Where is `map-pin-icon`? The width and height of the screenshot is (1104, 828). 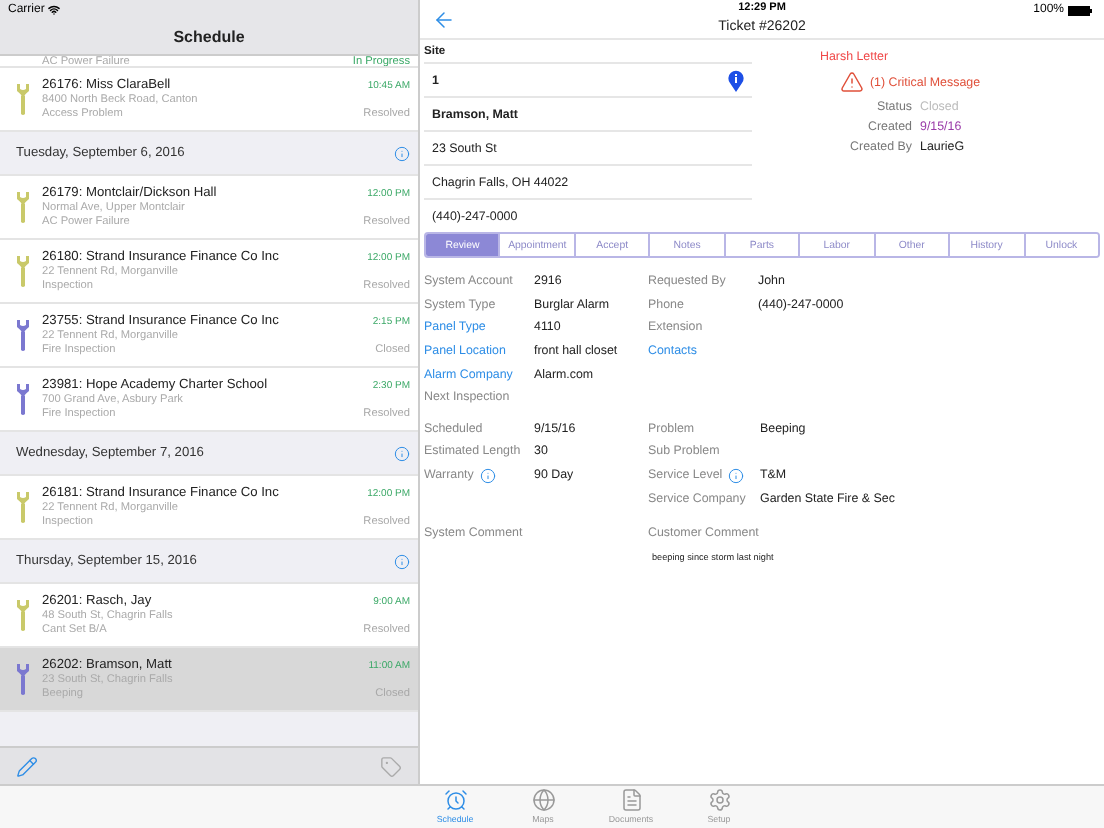 map-pin-icon is located at coordinates (736, 80).